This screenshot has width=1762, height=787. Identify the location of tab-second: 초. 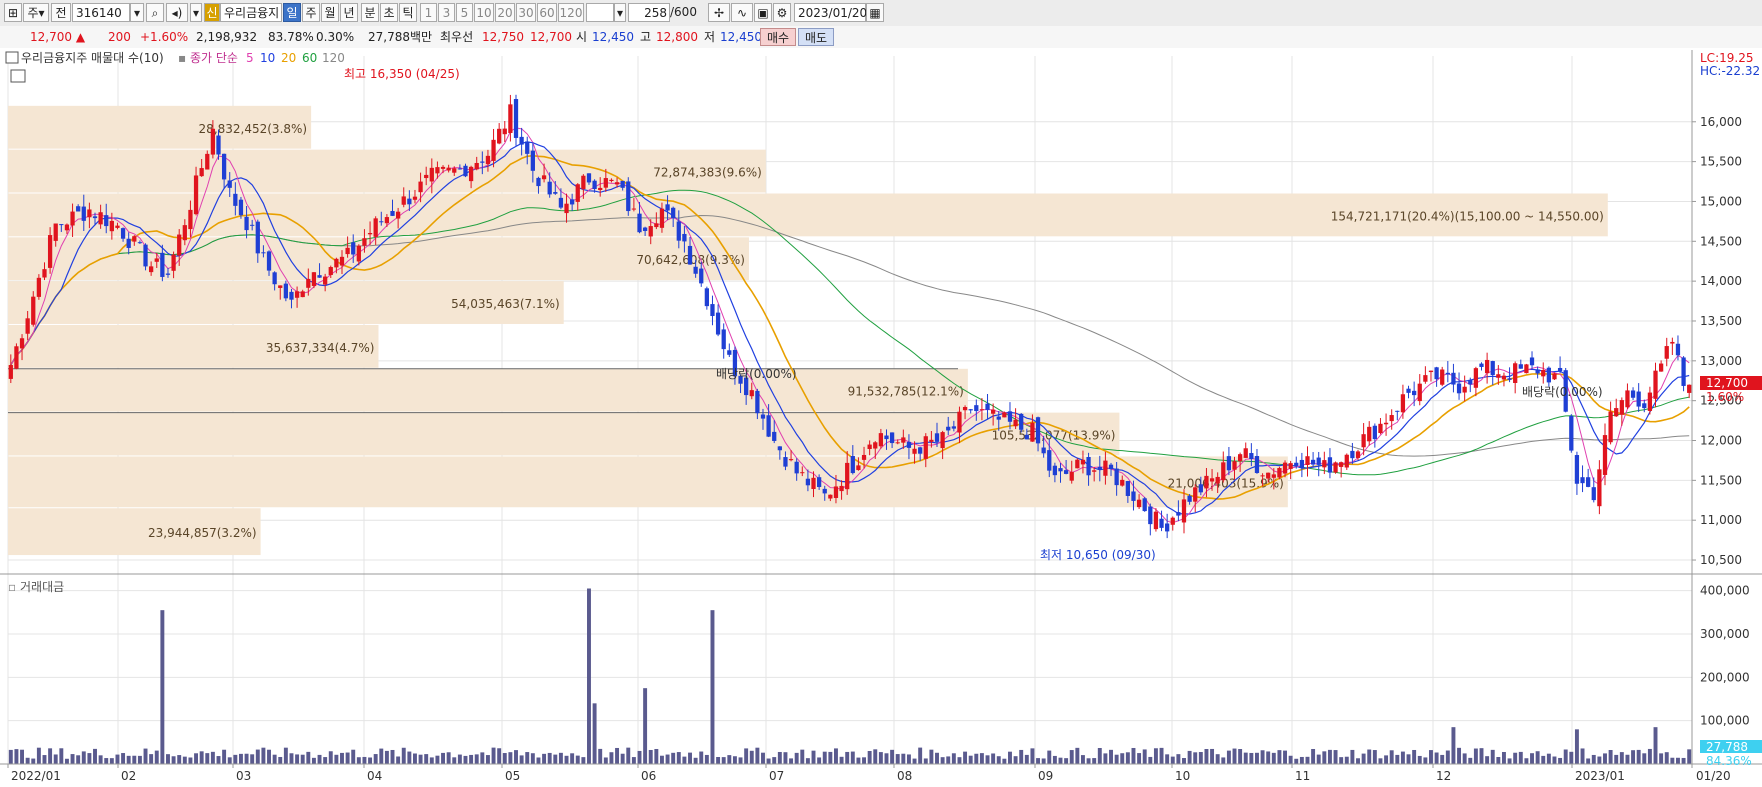
(389, 12).